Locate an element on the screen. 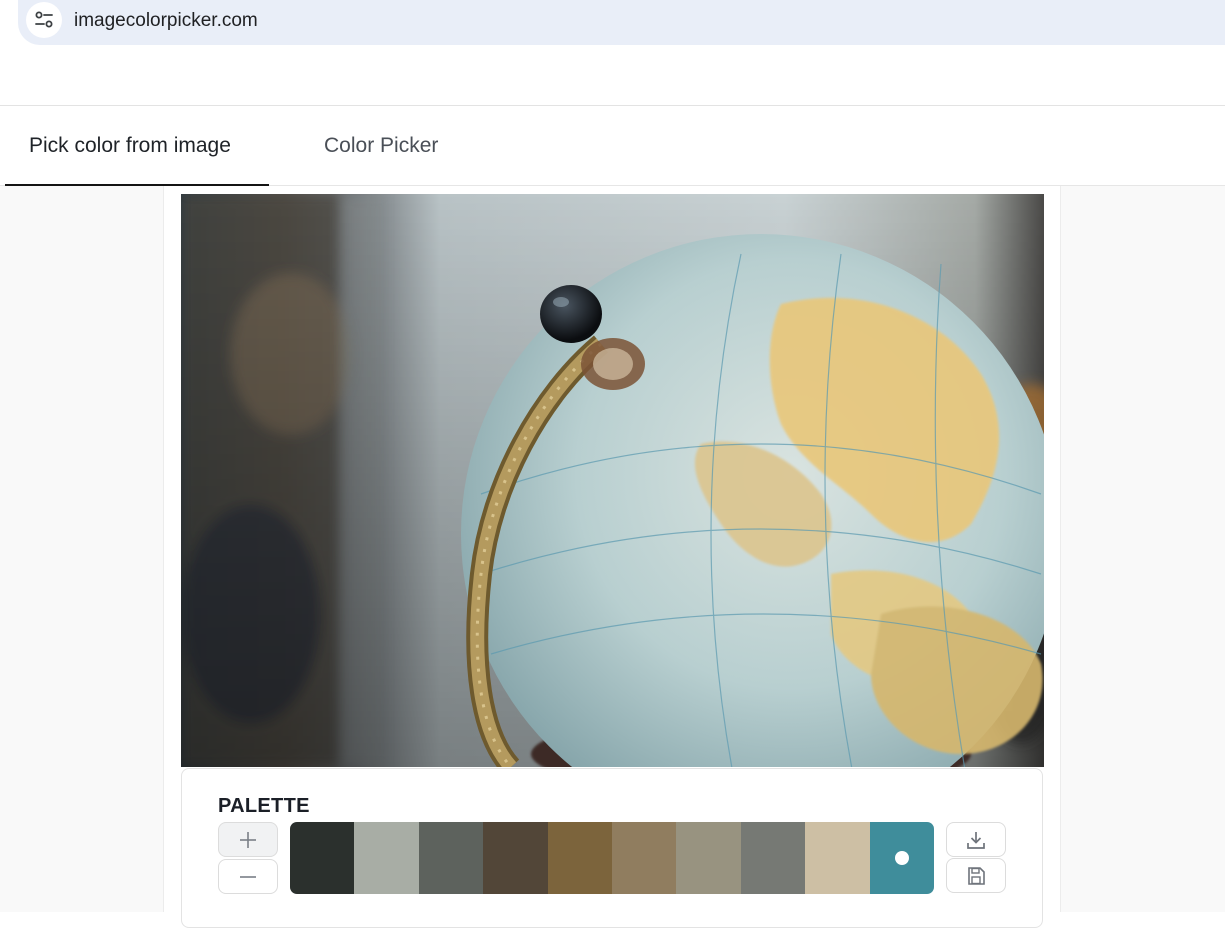 The width and height of the screenshot is (1225, 928). tab-strip: Pick color from image Color Picker is located at coordinates (612, 146).